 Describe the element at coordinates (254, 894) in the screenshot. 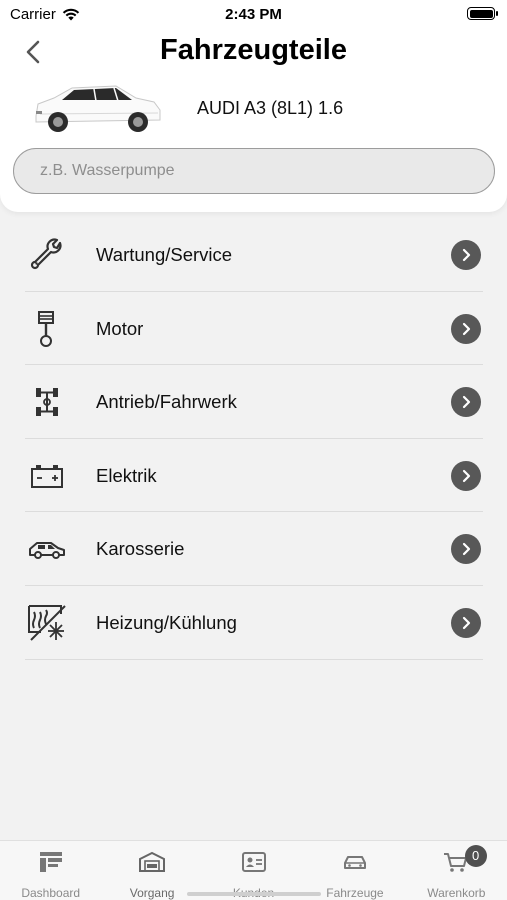

I see `home-indicator` at that location.